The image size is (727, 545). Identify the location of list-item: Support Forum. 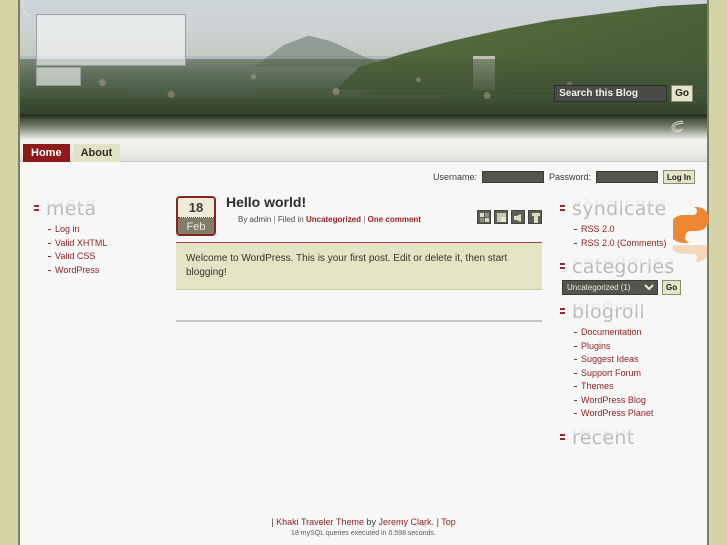
(638, 374).